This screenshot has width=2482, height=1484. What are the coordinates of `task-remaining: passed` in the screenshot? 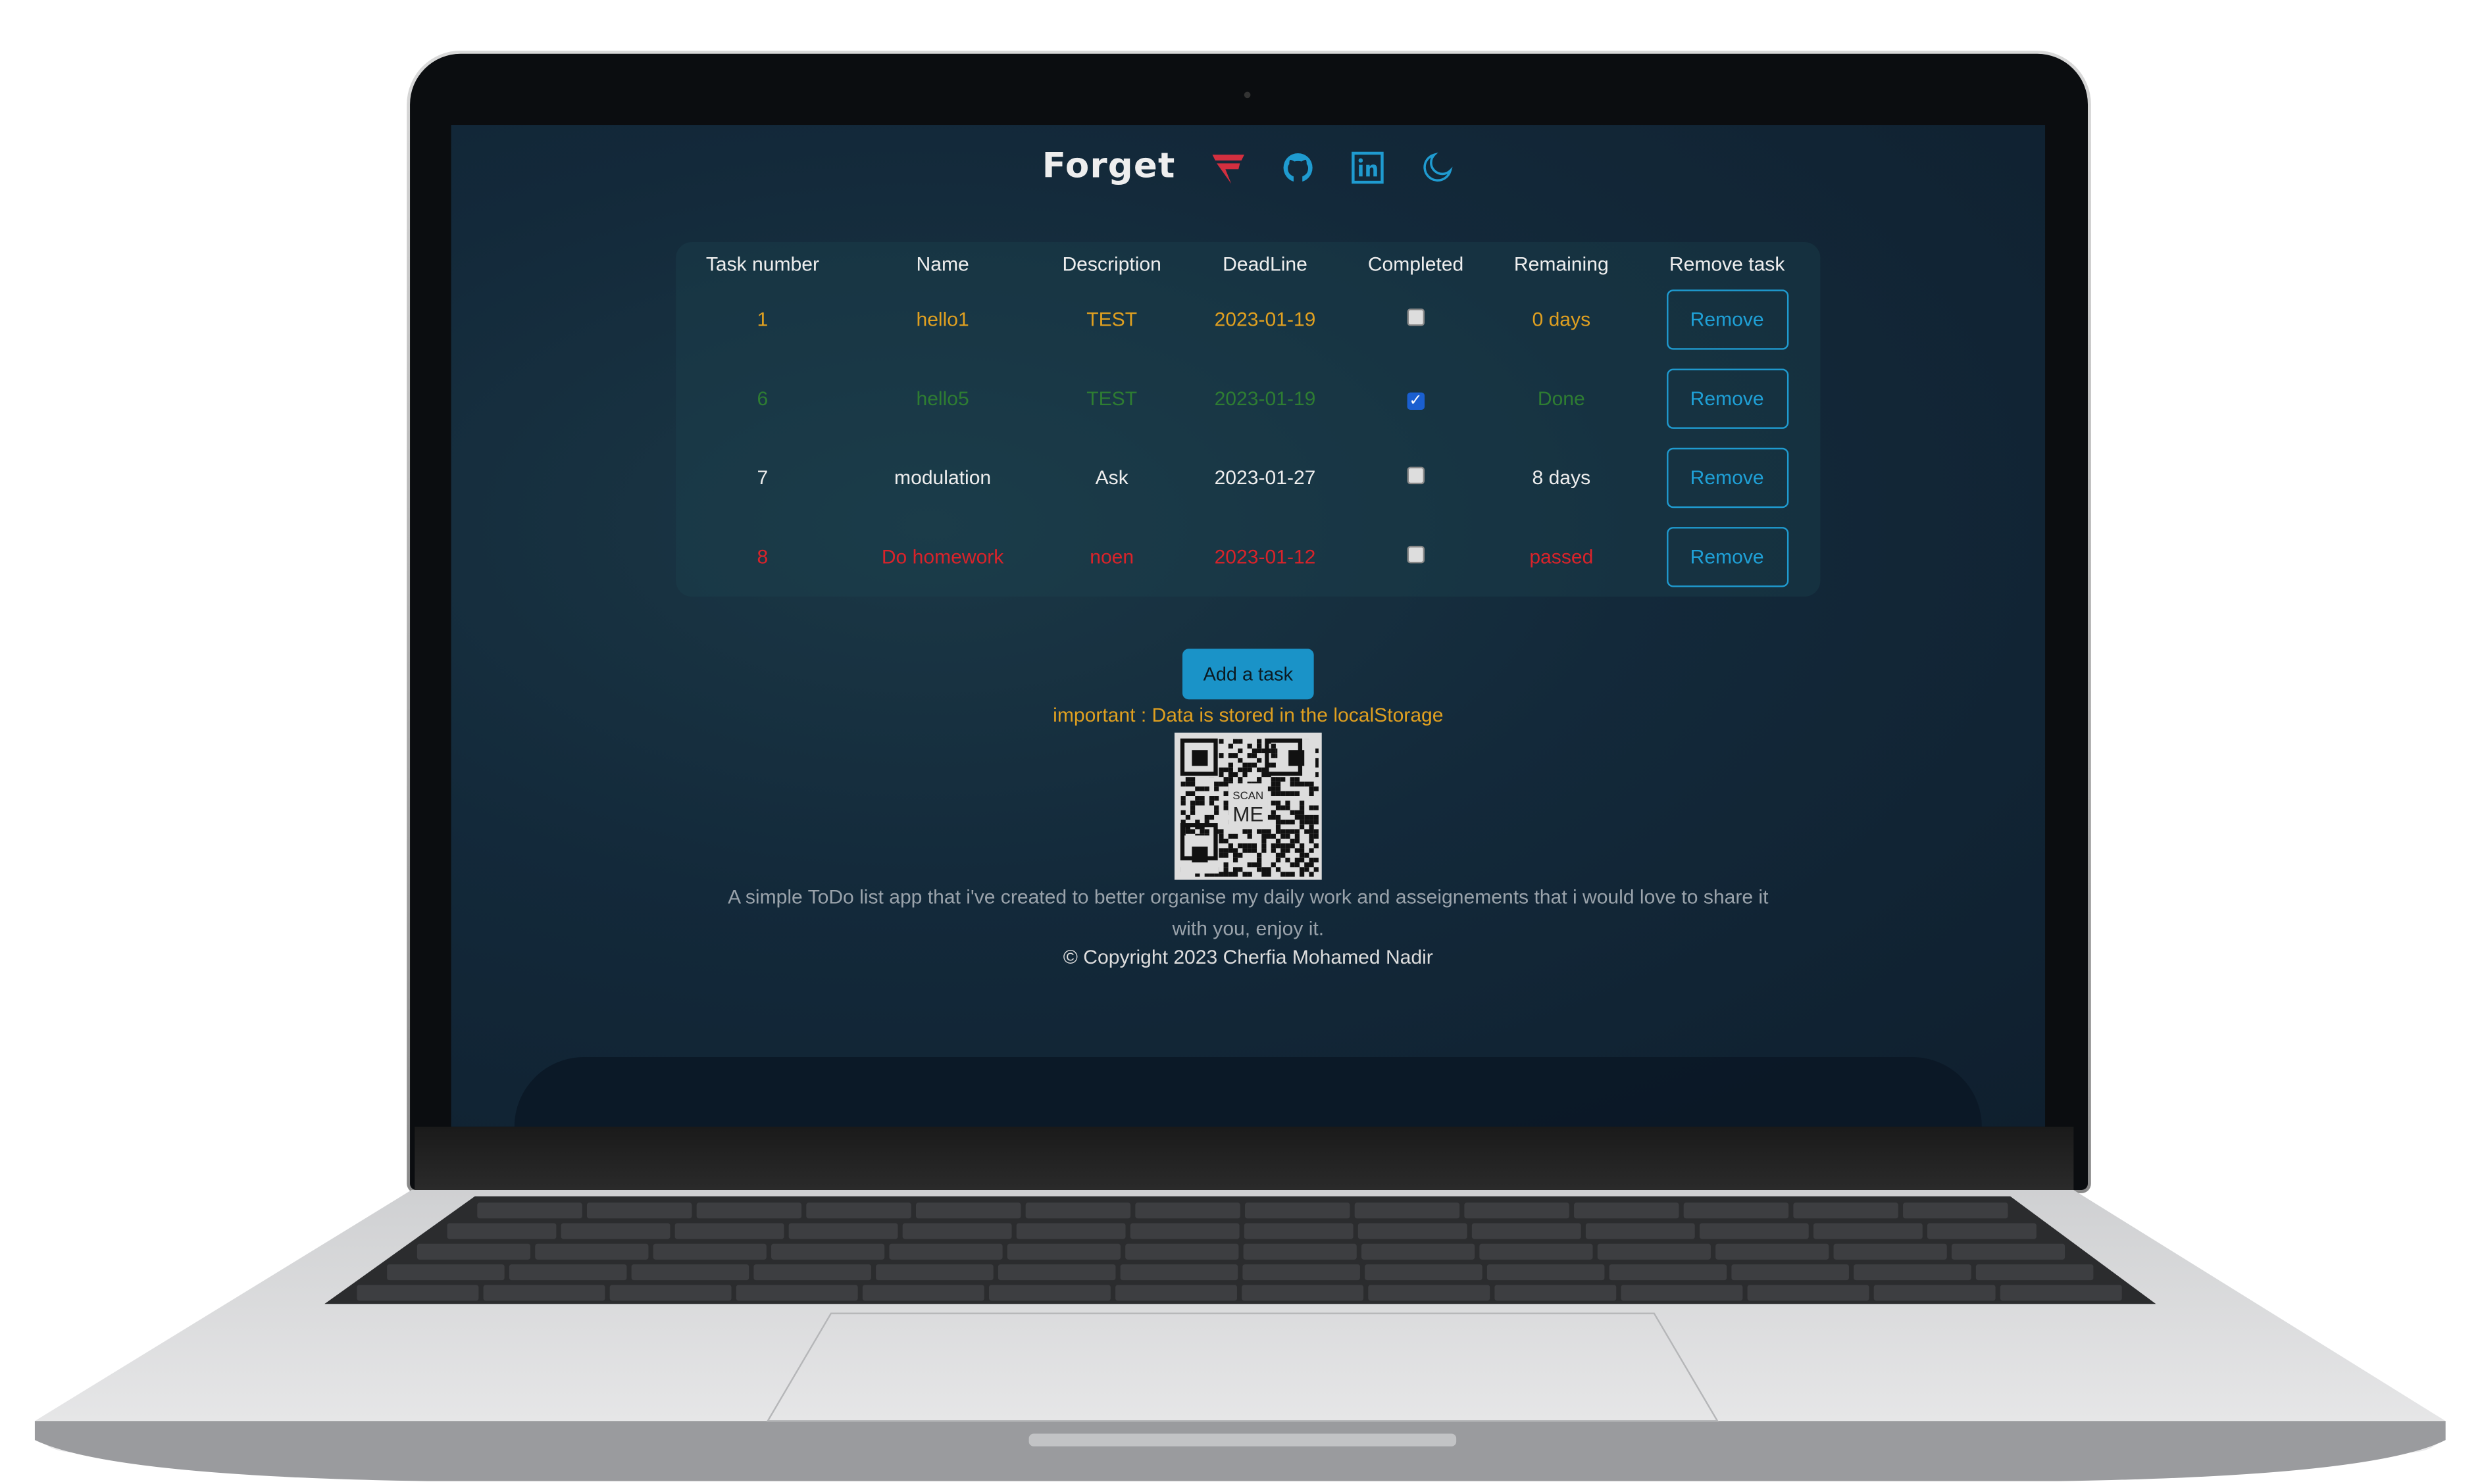 It's located at (1562, 556).